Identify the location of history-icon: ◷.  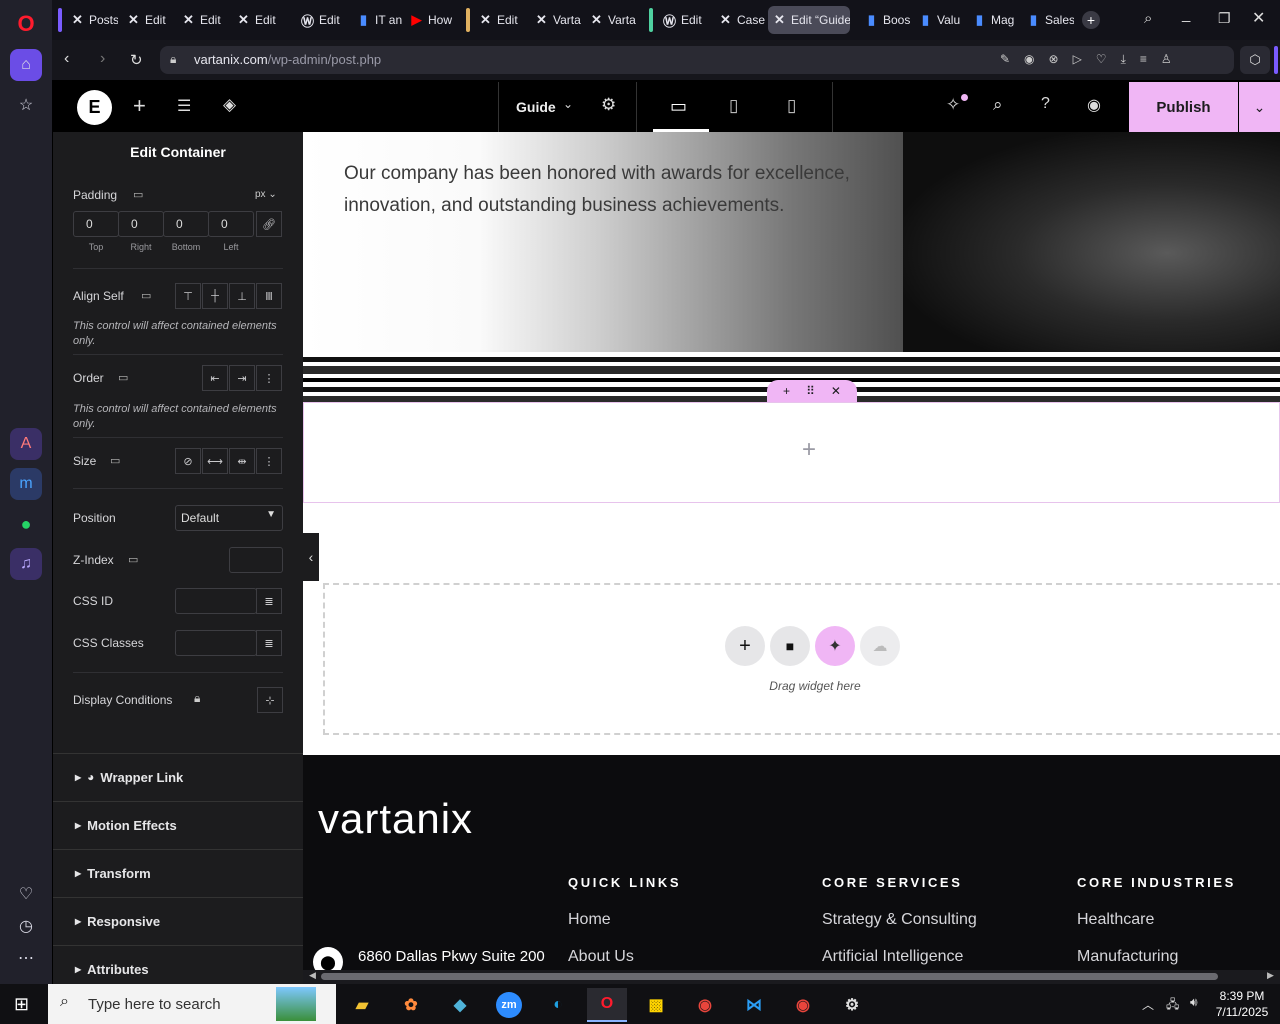
(26, 926).